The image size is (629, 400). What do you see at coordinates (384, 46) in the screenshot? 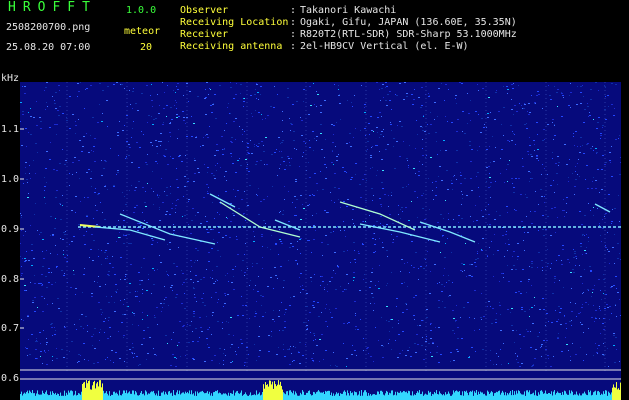
I see `antenna-value: 2el-HB9CV Vertical (el. E-W)` at bounding box center [384, 46].